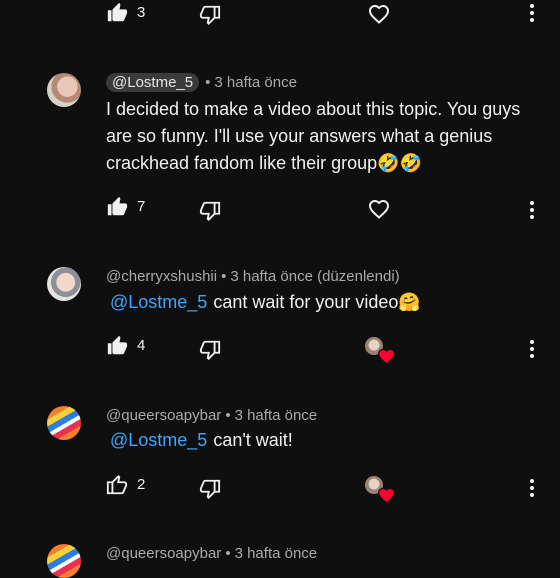  I want to click on comment-text: @Lostme_5 cant wait for your video🤗, so click(321, 302).